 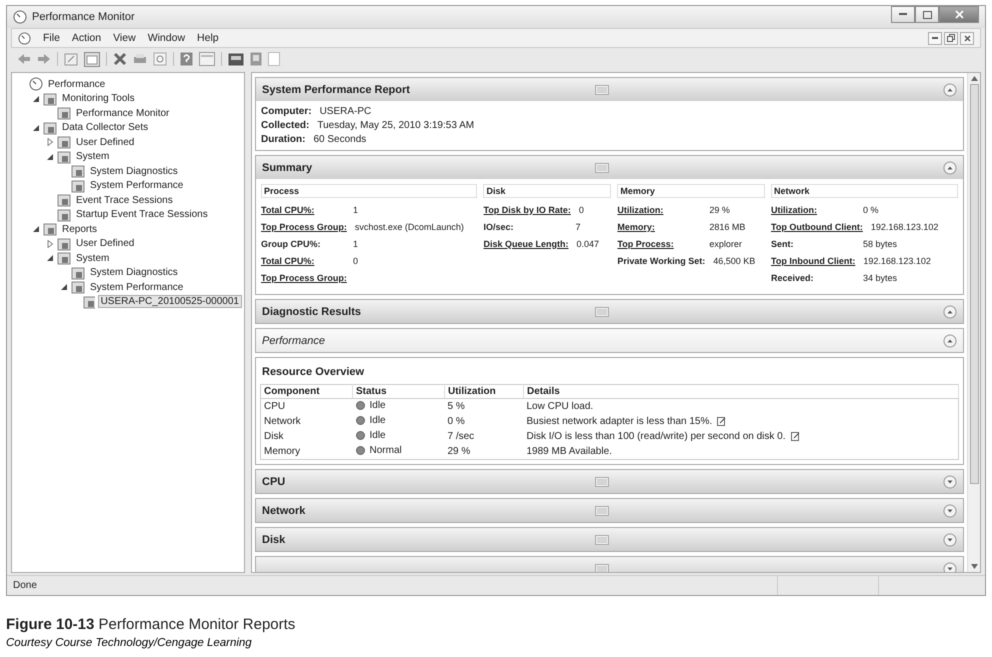 What do you see at coordinates (609, 89) in the screenshot?
I see `section-header: System Performance Report` at bounding box center [609, 89].